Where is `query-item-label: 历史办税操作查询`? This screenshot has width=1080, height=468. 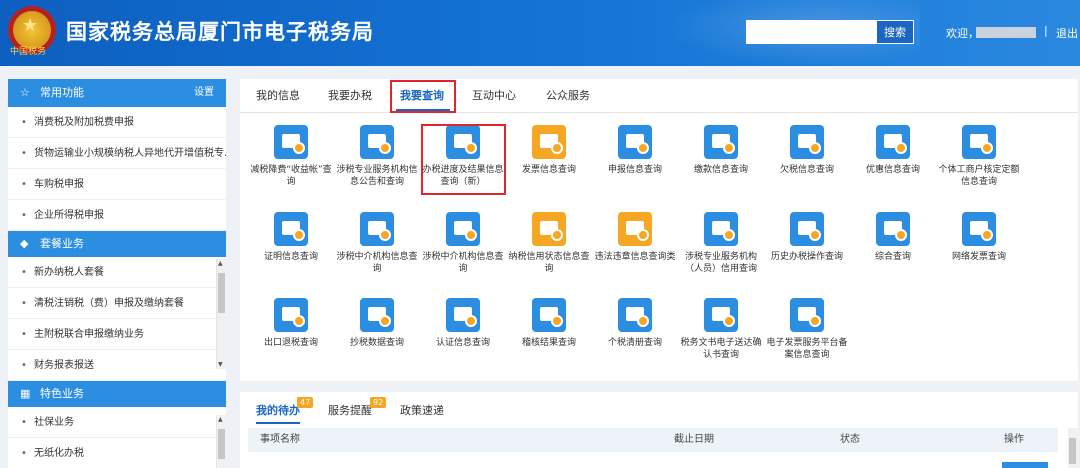 query-item-label: 历史办税操作查询 is located at coordinates (806, 257).